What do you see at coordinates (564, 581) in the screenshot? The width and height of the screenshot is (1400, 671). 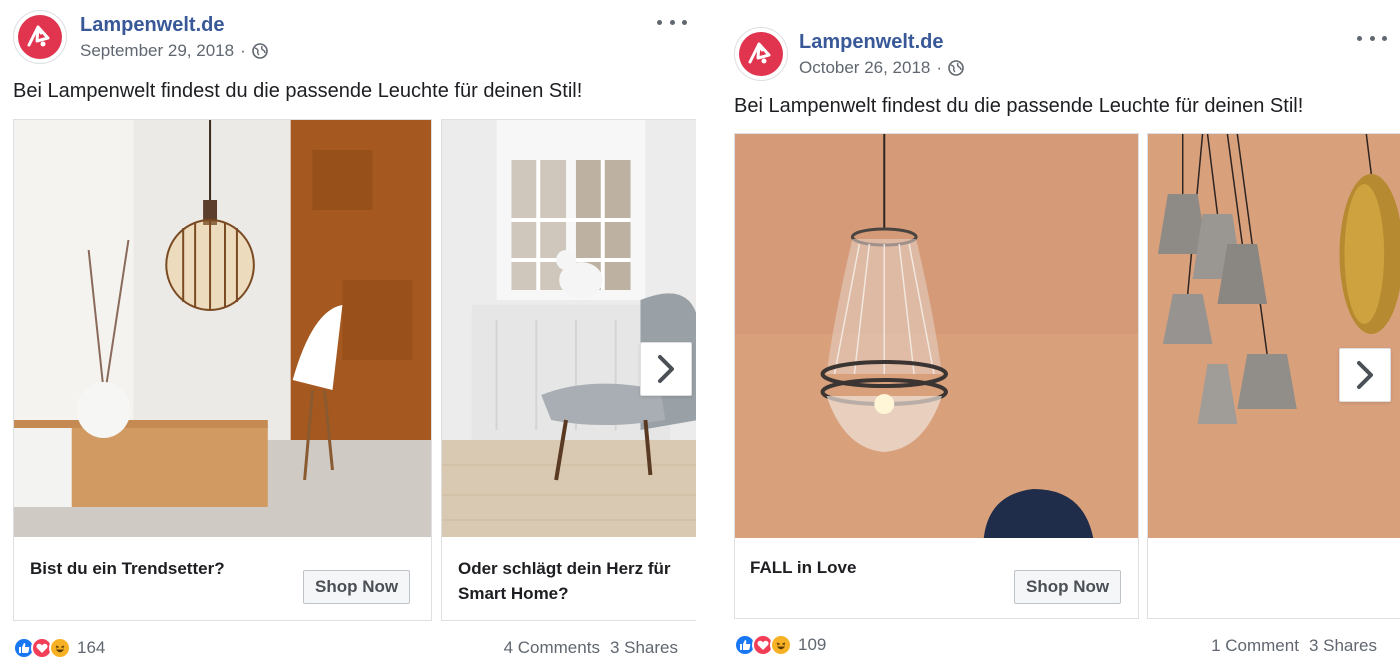 I see `card-title: Oder schlägt dein Herz für Smart Home?` at bounding box center [564, 581].